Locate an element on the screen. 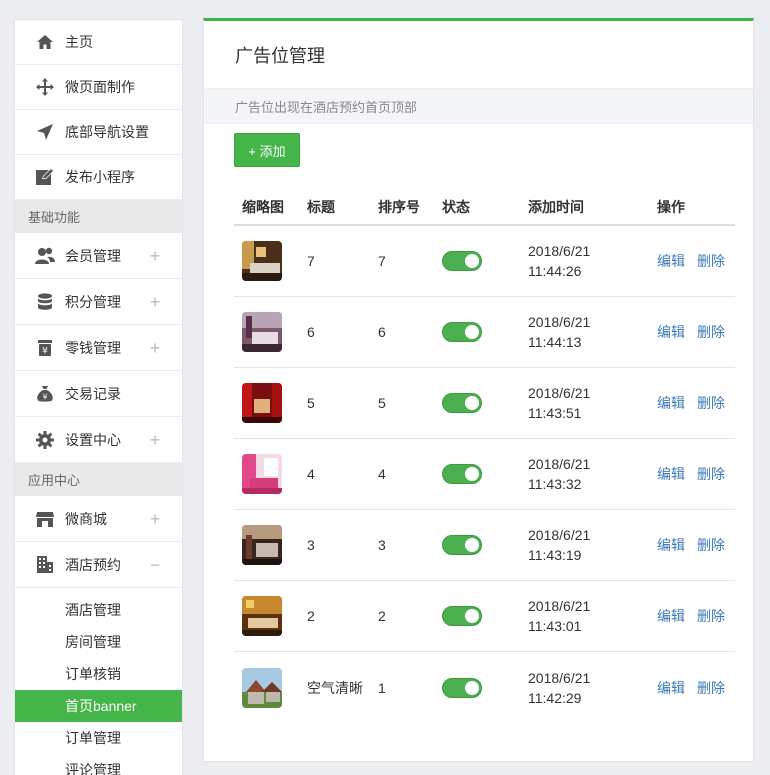 The width and height of the screenshot is (770, 775). column-header-title: 标题 is located at coordinates (321, 206).